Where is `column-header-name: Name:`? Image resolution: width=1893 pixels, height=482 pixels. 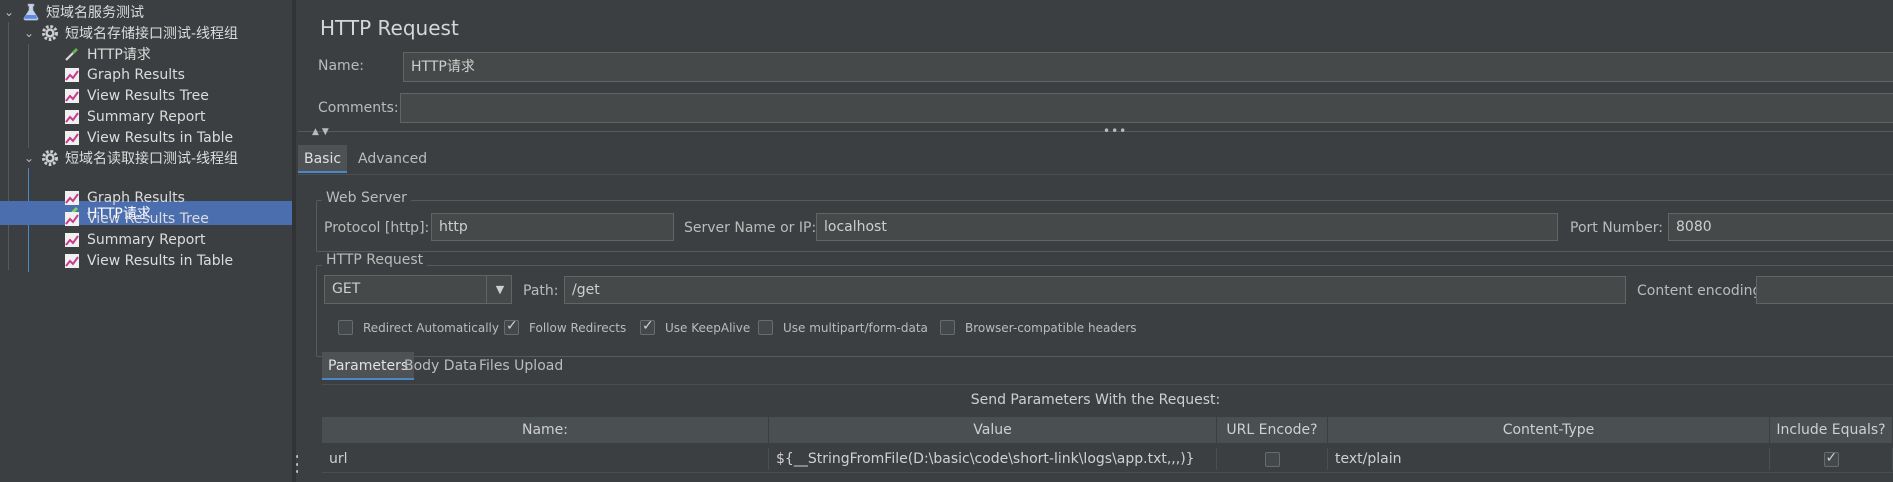
column-header-name: Name: is located at coordinates (545, 430).